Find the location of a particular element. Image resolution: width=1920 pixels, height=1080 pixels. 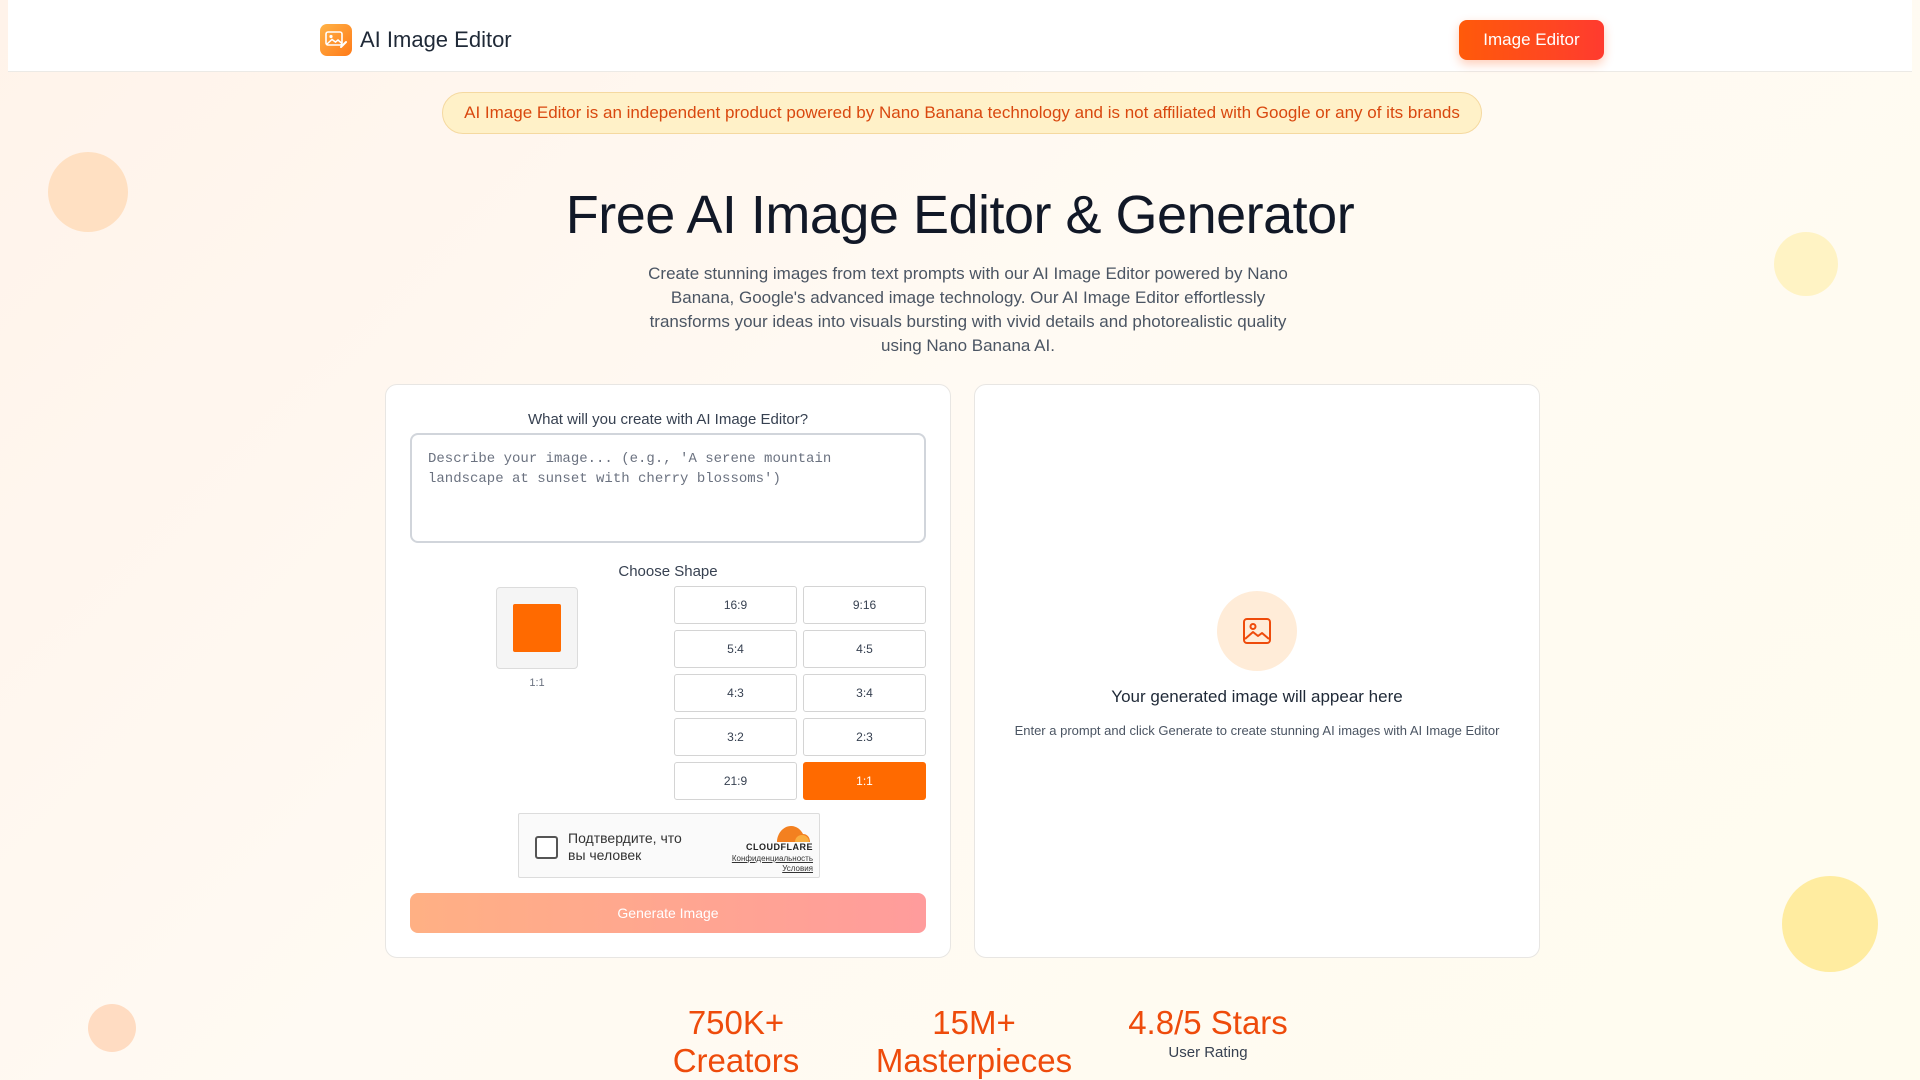

top-header: AI Image Editor Image Editor is located at coordinates (960, 36).